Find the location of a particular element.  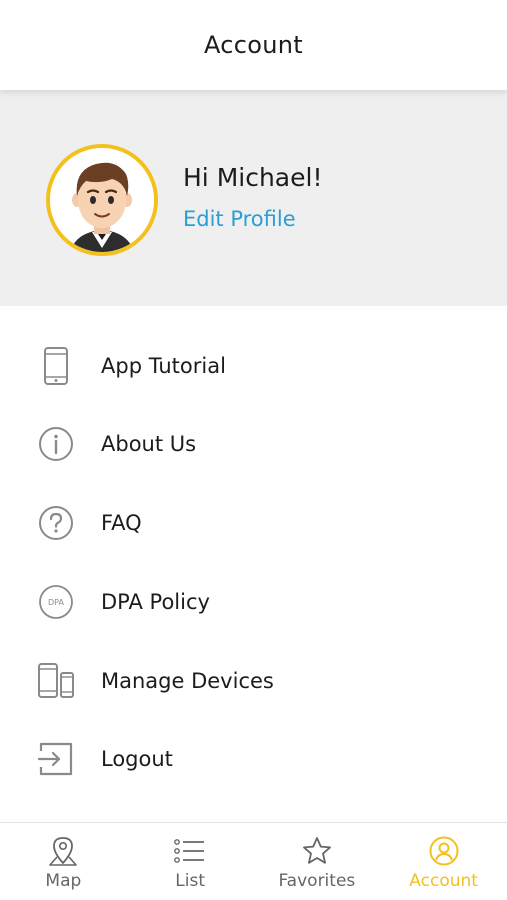

map-pin-icon is located at coordinates (63, 851).